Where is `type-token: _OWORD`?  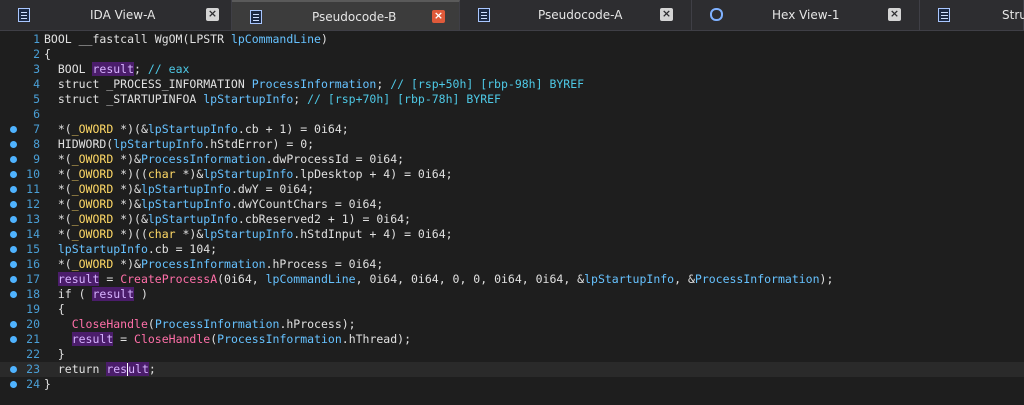 type-token: _OWORD is located at coordinates (92, 234).